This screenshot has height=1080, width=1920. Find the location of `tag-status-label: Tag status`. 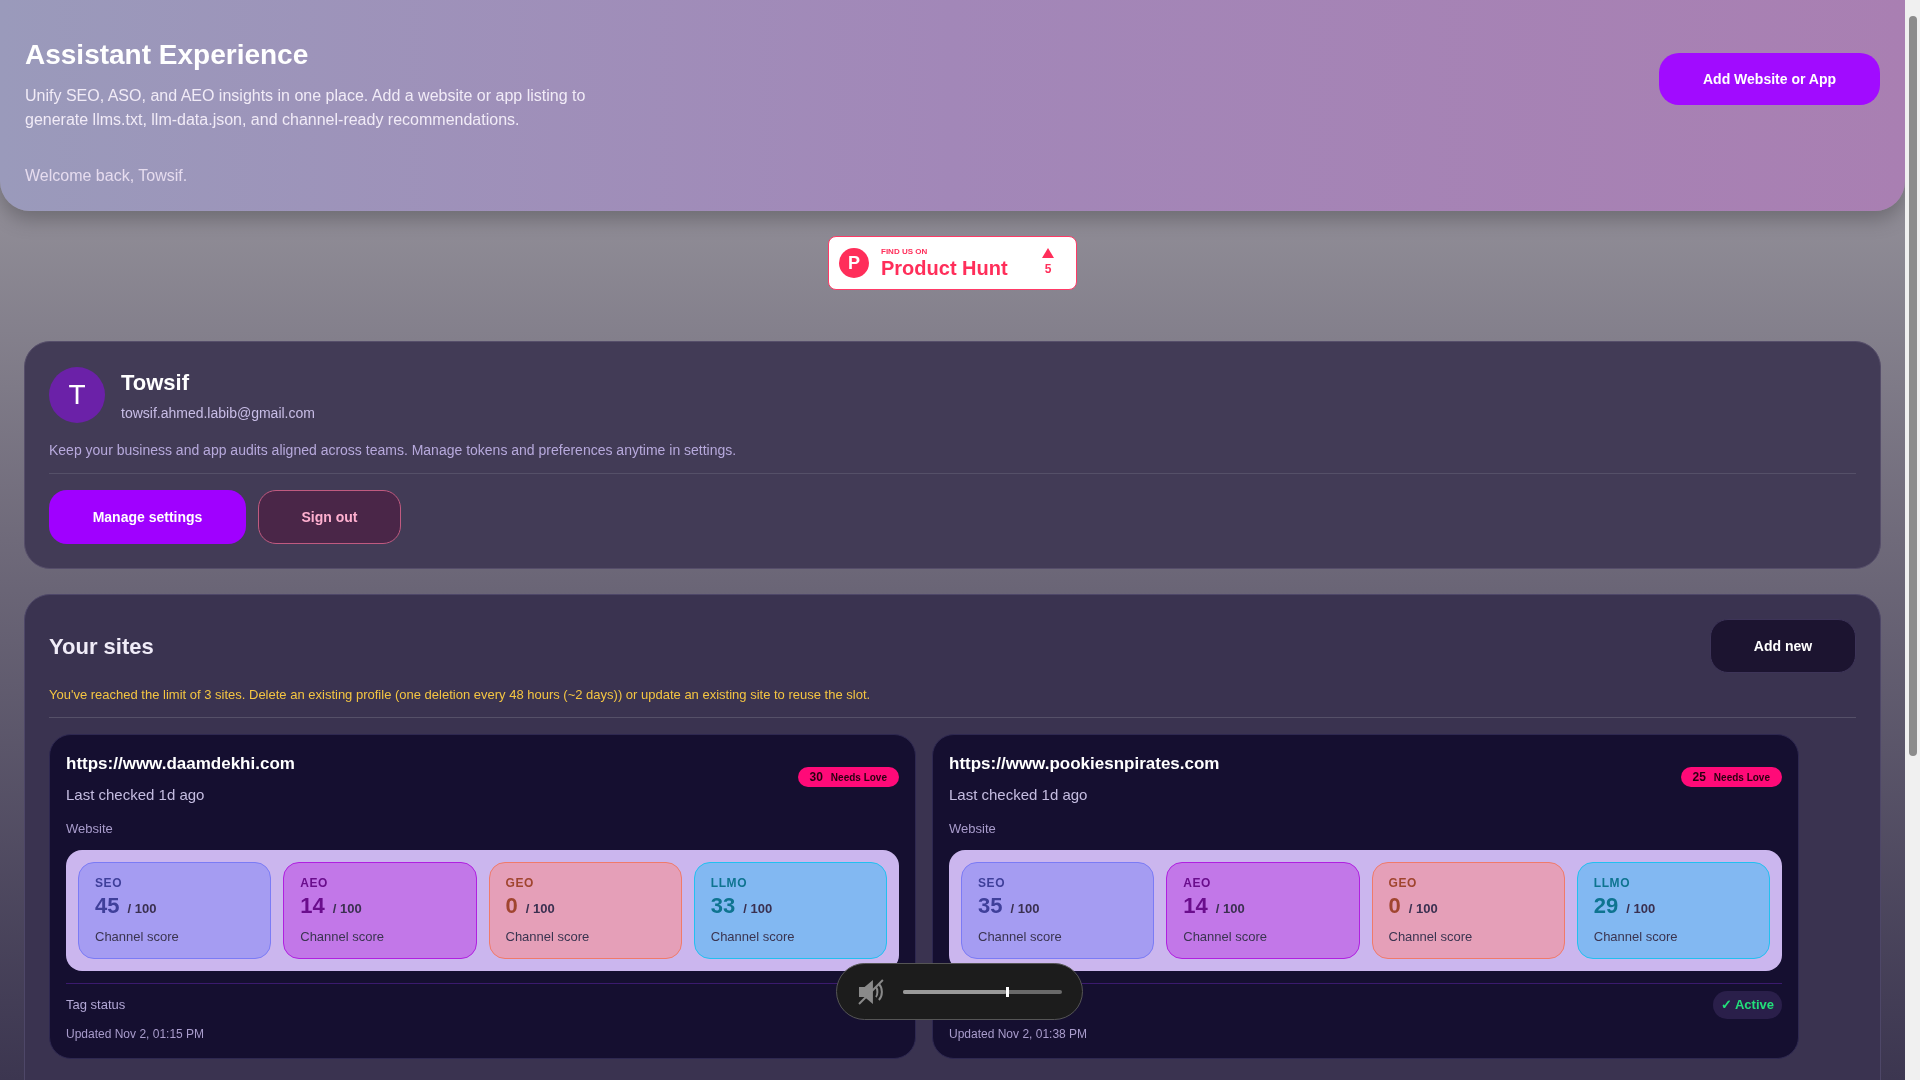

tag-status-label: Tag status is located at coordinates (96, 1005).